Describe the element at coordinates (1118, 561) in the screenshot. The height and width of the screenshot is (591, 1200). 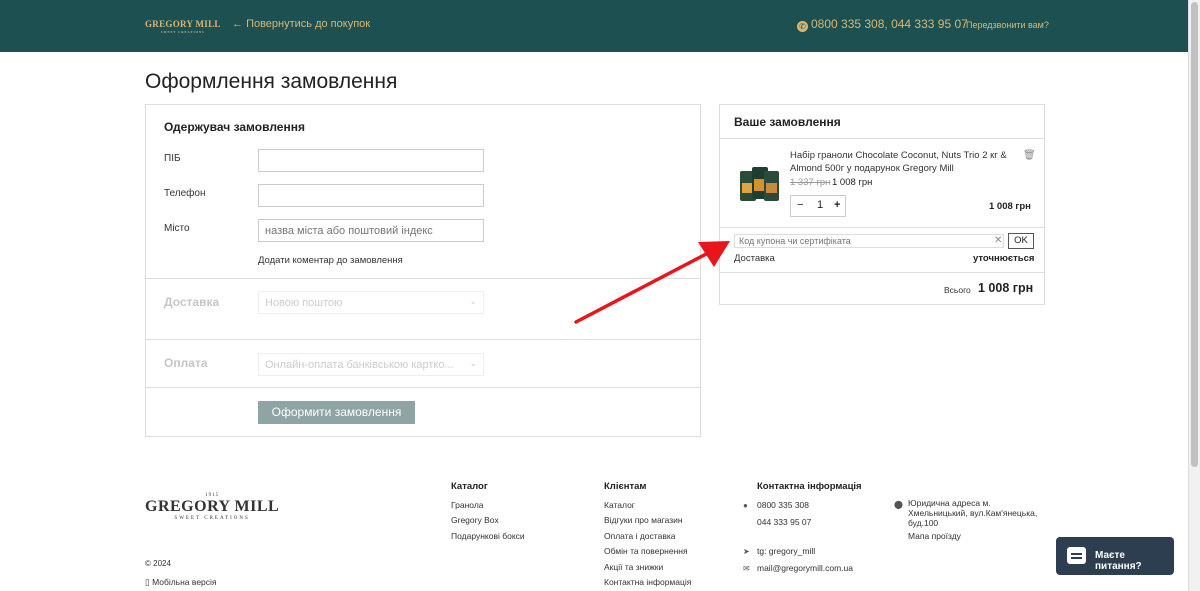
I see `chat-label: Маєте питання?` at that location.